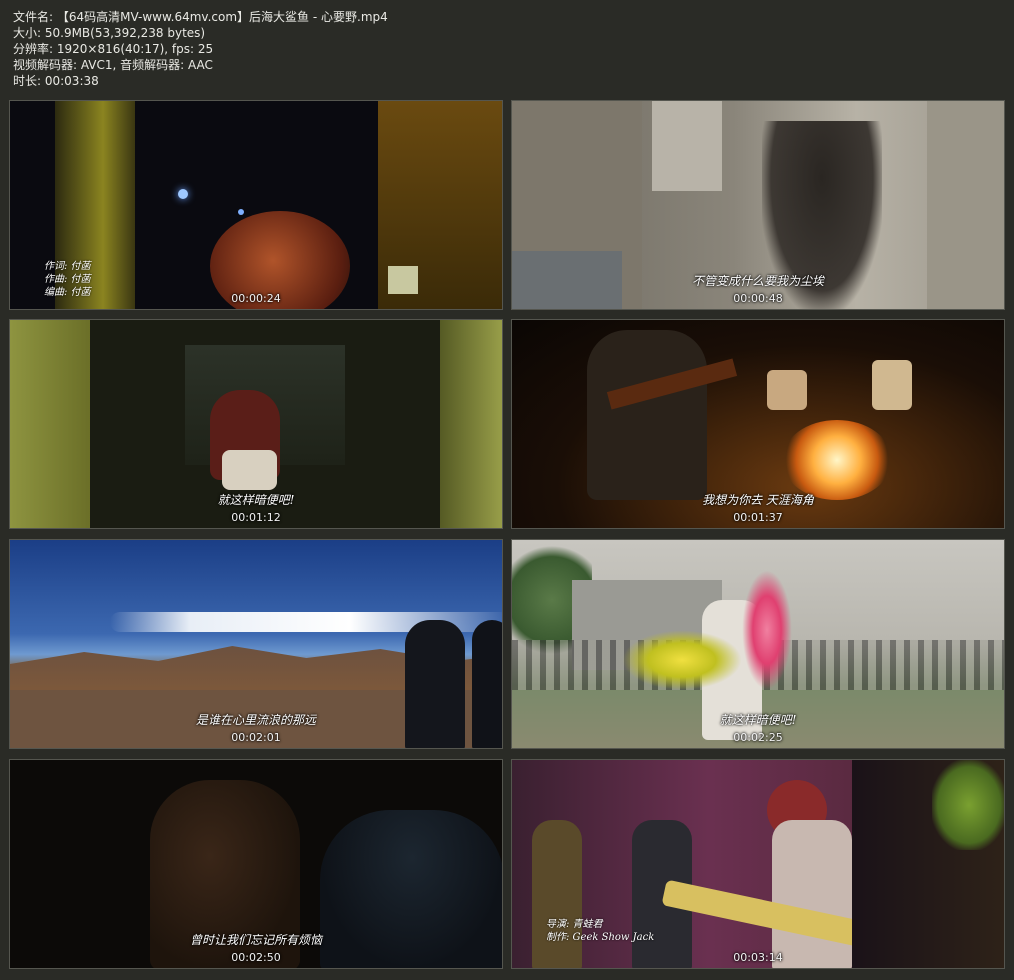  What do you see at coordinates (256, 957) in the screenshot?
I see `timestamp: 00:02:50` at bounding box center [256, 957].